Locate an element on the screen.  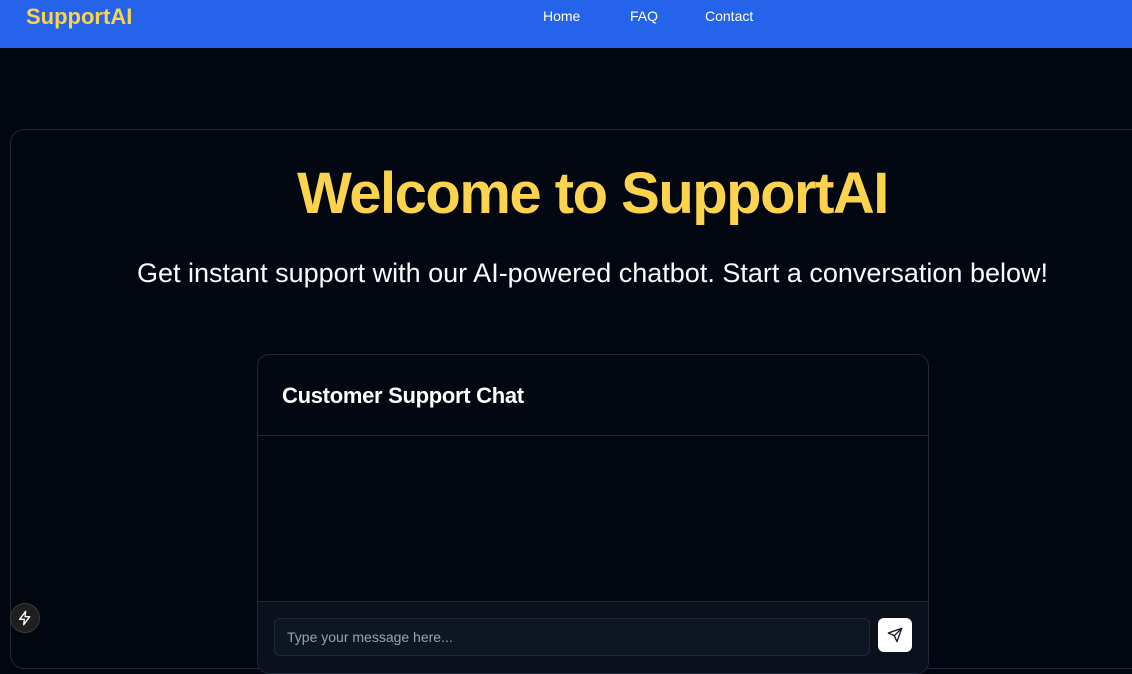
hero-title: Welcome to SupportAI is located at coordinates (593, 193).